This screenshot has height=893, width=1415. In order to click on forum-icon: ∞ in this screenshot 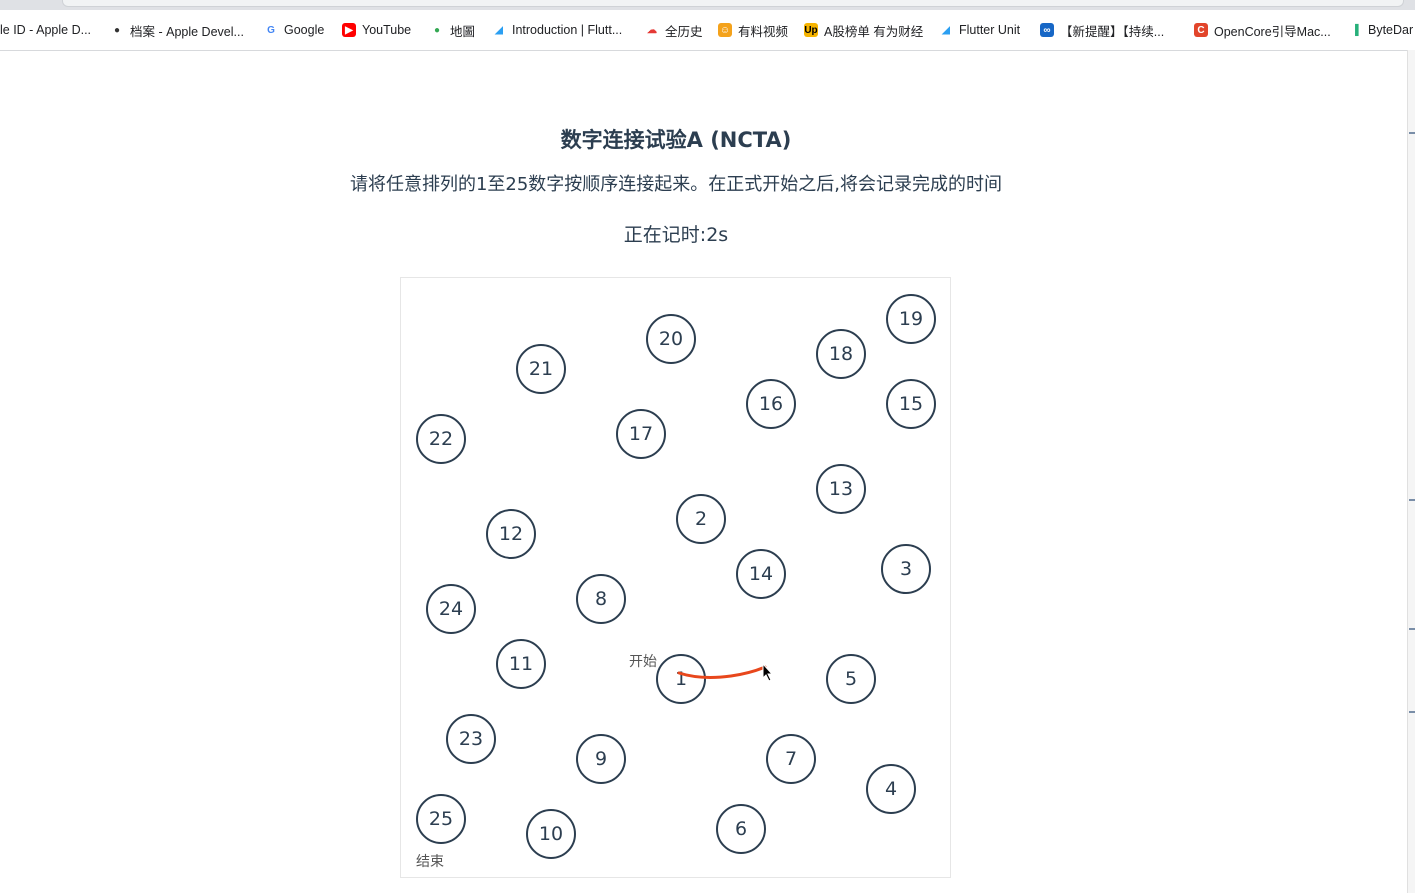, I will do `click(1047, 30)`.